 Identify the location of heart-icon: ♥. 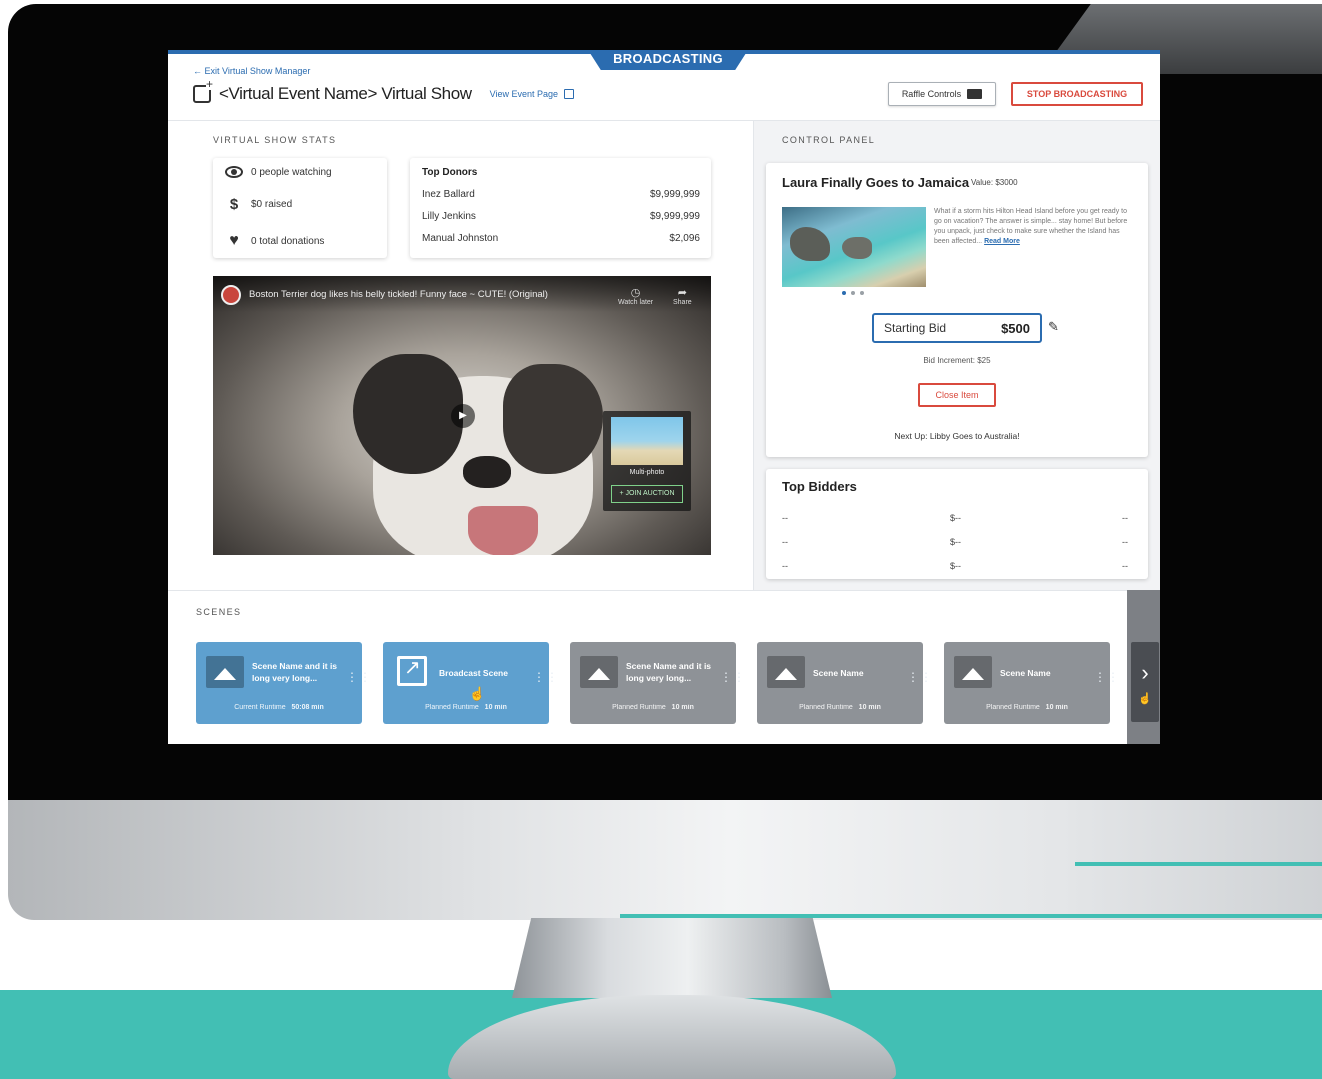
(234, 240).